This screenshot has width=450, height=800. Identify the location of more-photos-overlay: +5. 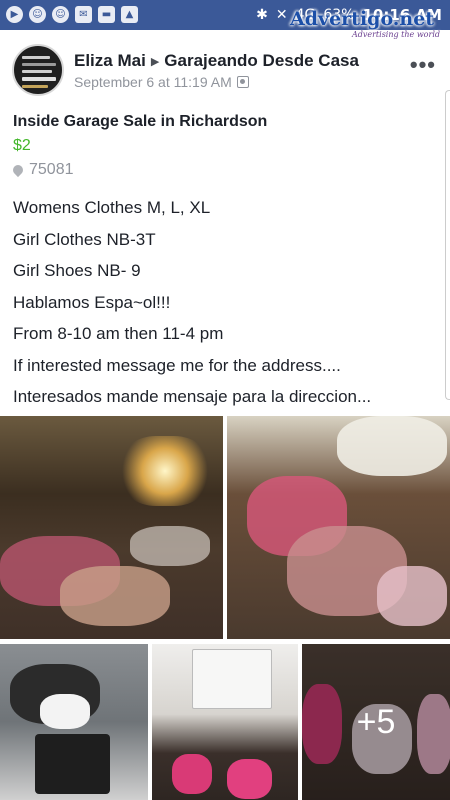
(376, 722).